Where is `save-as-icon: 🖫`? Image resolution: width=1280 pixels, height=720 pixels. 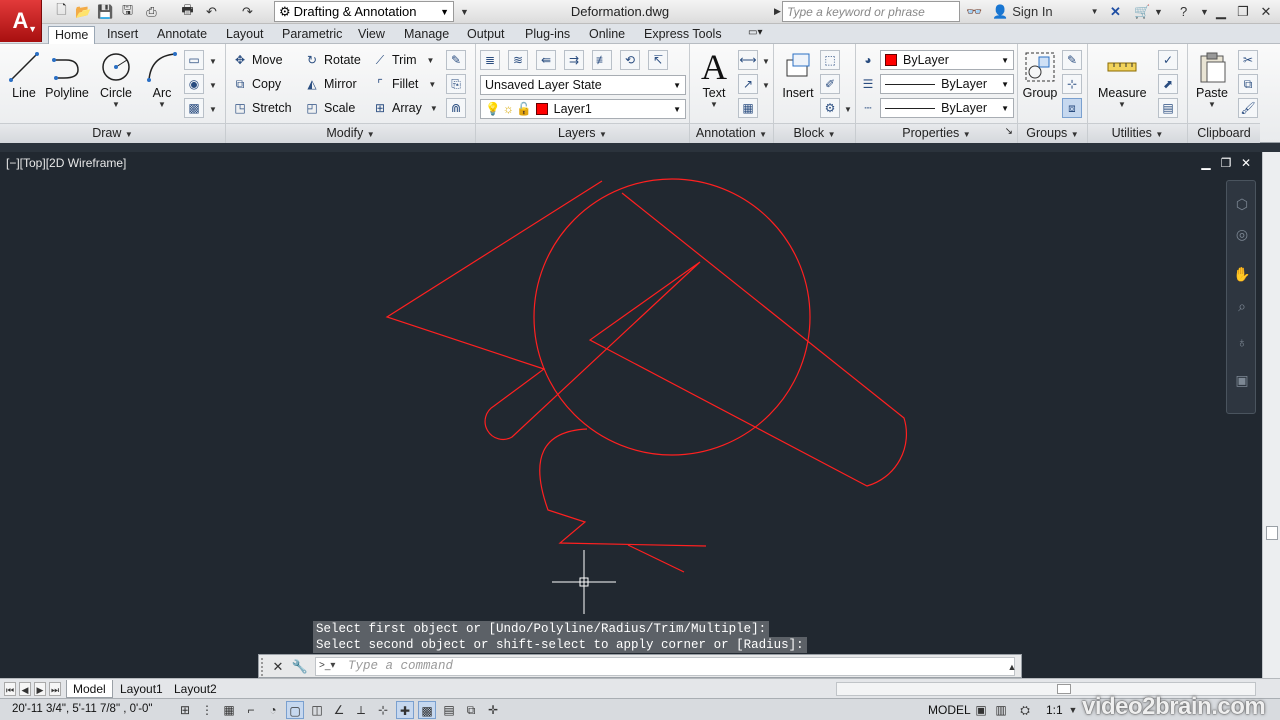
save-as-icon: 🖫 is located at coordinates (127, 11).